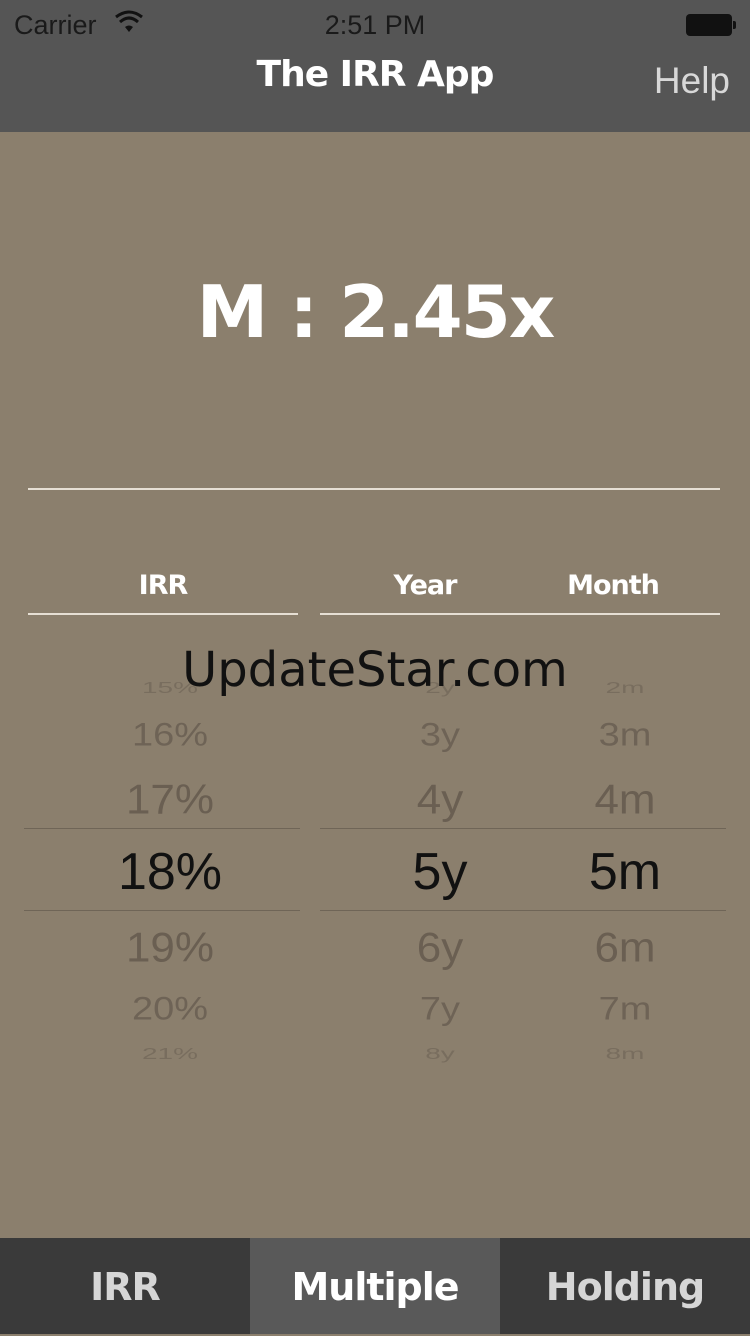 Image resolution: width=750 pixels, height=1336 pixels. I want to click on irr-picker-item: 19%, so click(170, 948).